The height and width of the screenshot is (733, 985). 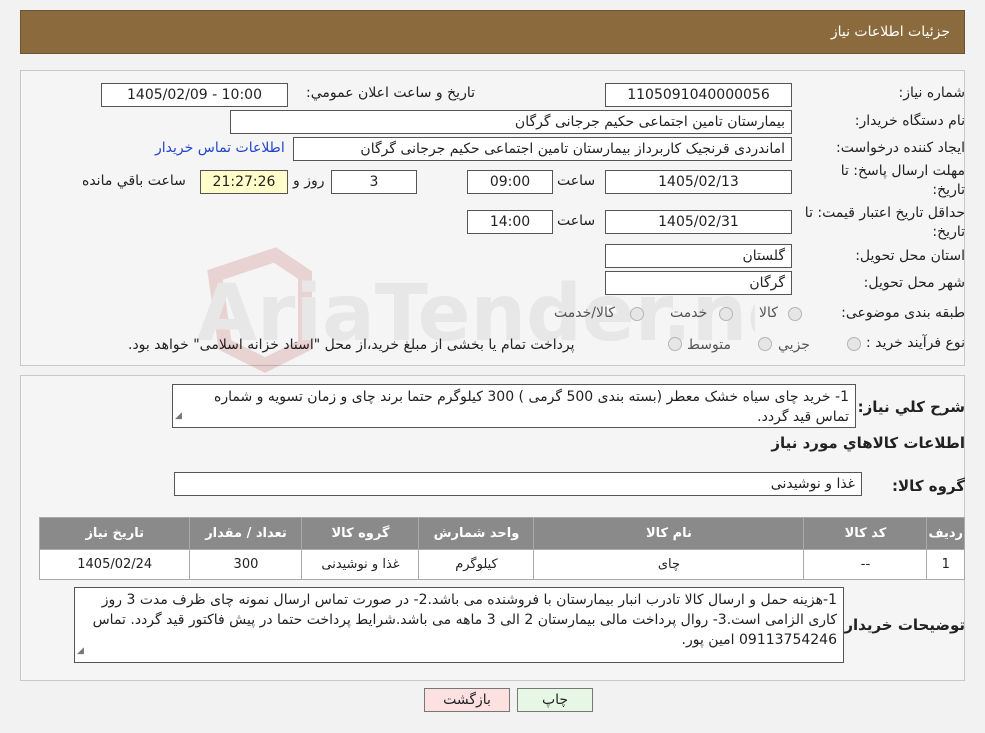 What do you see at coordinates (726, 314) in the screenshot?
I see `category-radio-service` at bounding box center [726, 314].